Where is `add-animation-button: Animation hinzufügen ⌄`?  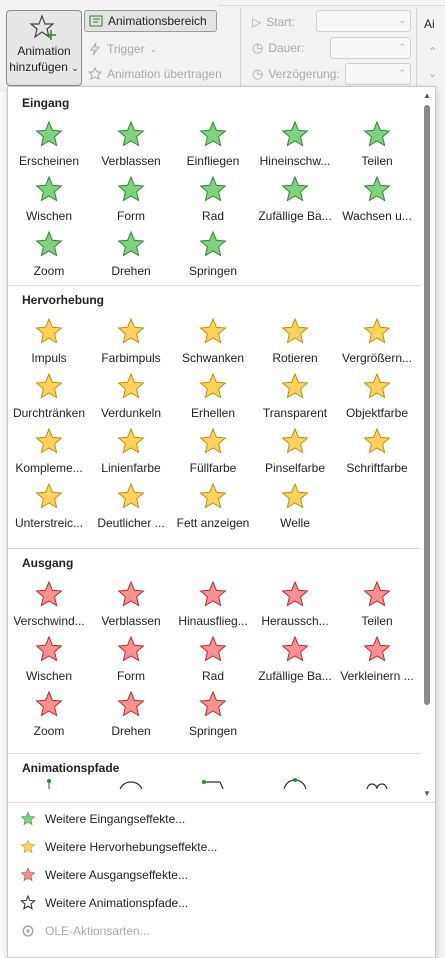 add-animation-button: Animation hinzufügen ⌄ is located at coordinates (44, 48).